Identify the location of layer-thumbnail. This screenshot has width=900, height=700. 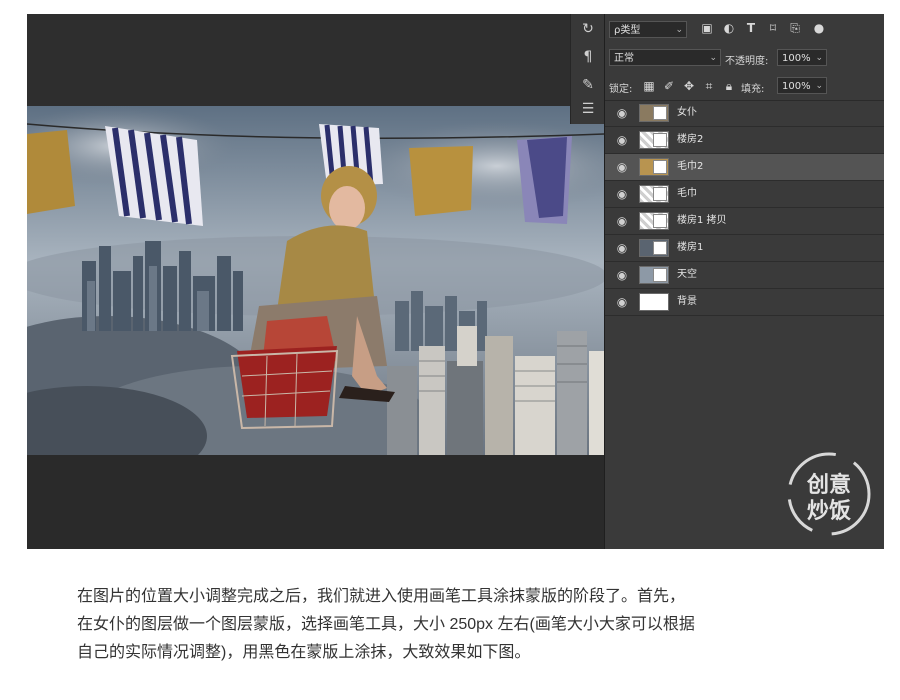
(654, 302).